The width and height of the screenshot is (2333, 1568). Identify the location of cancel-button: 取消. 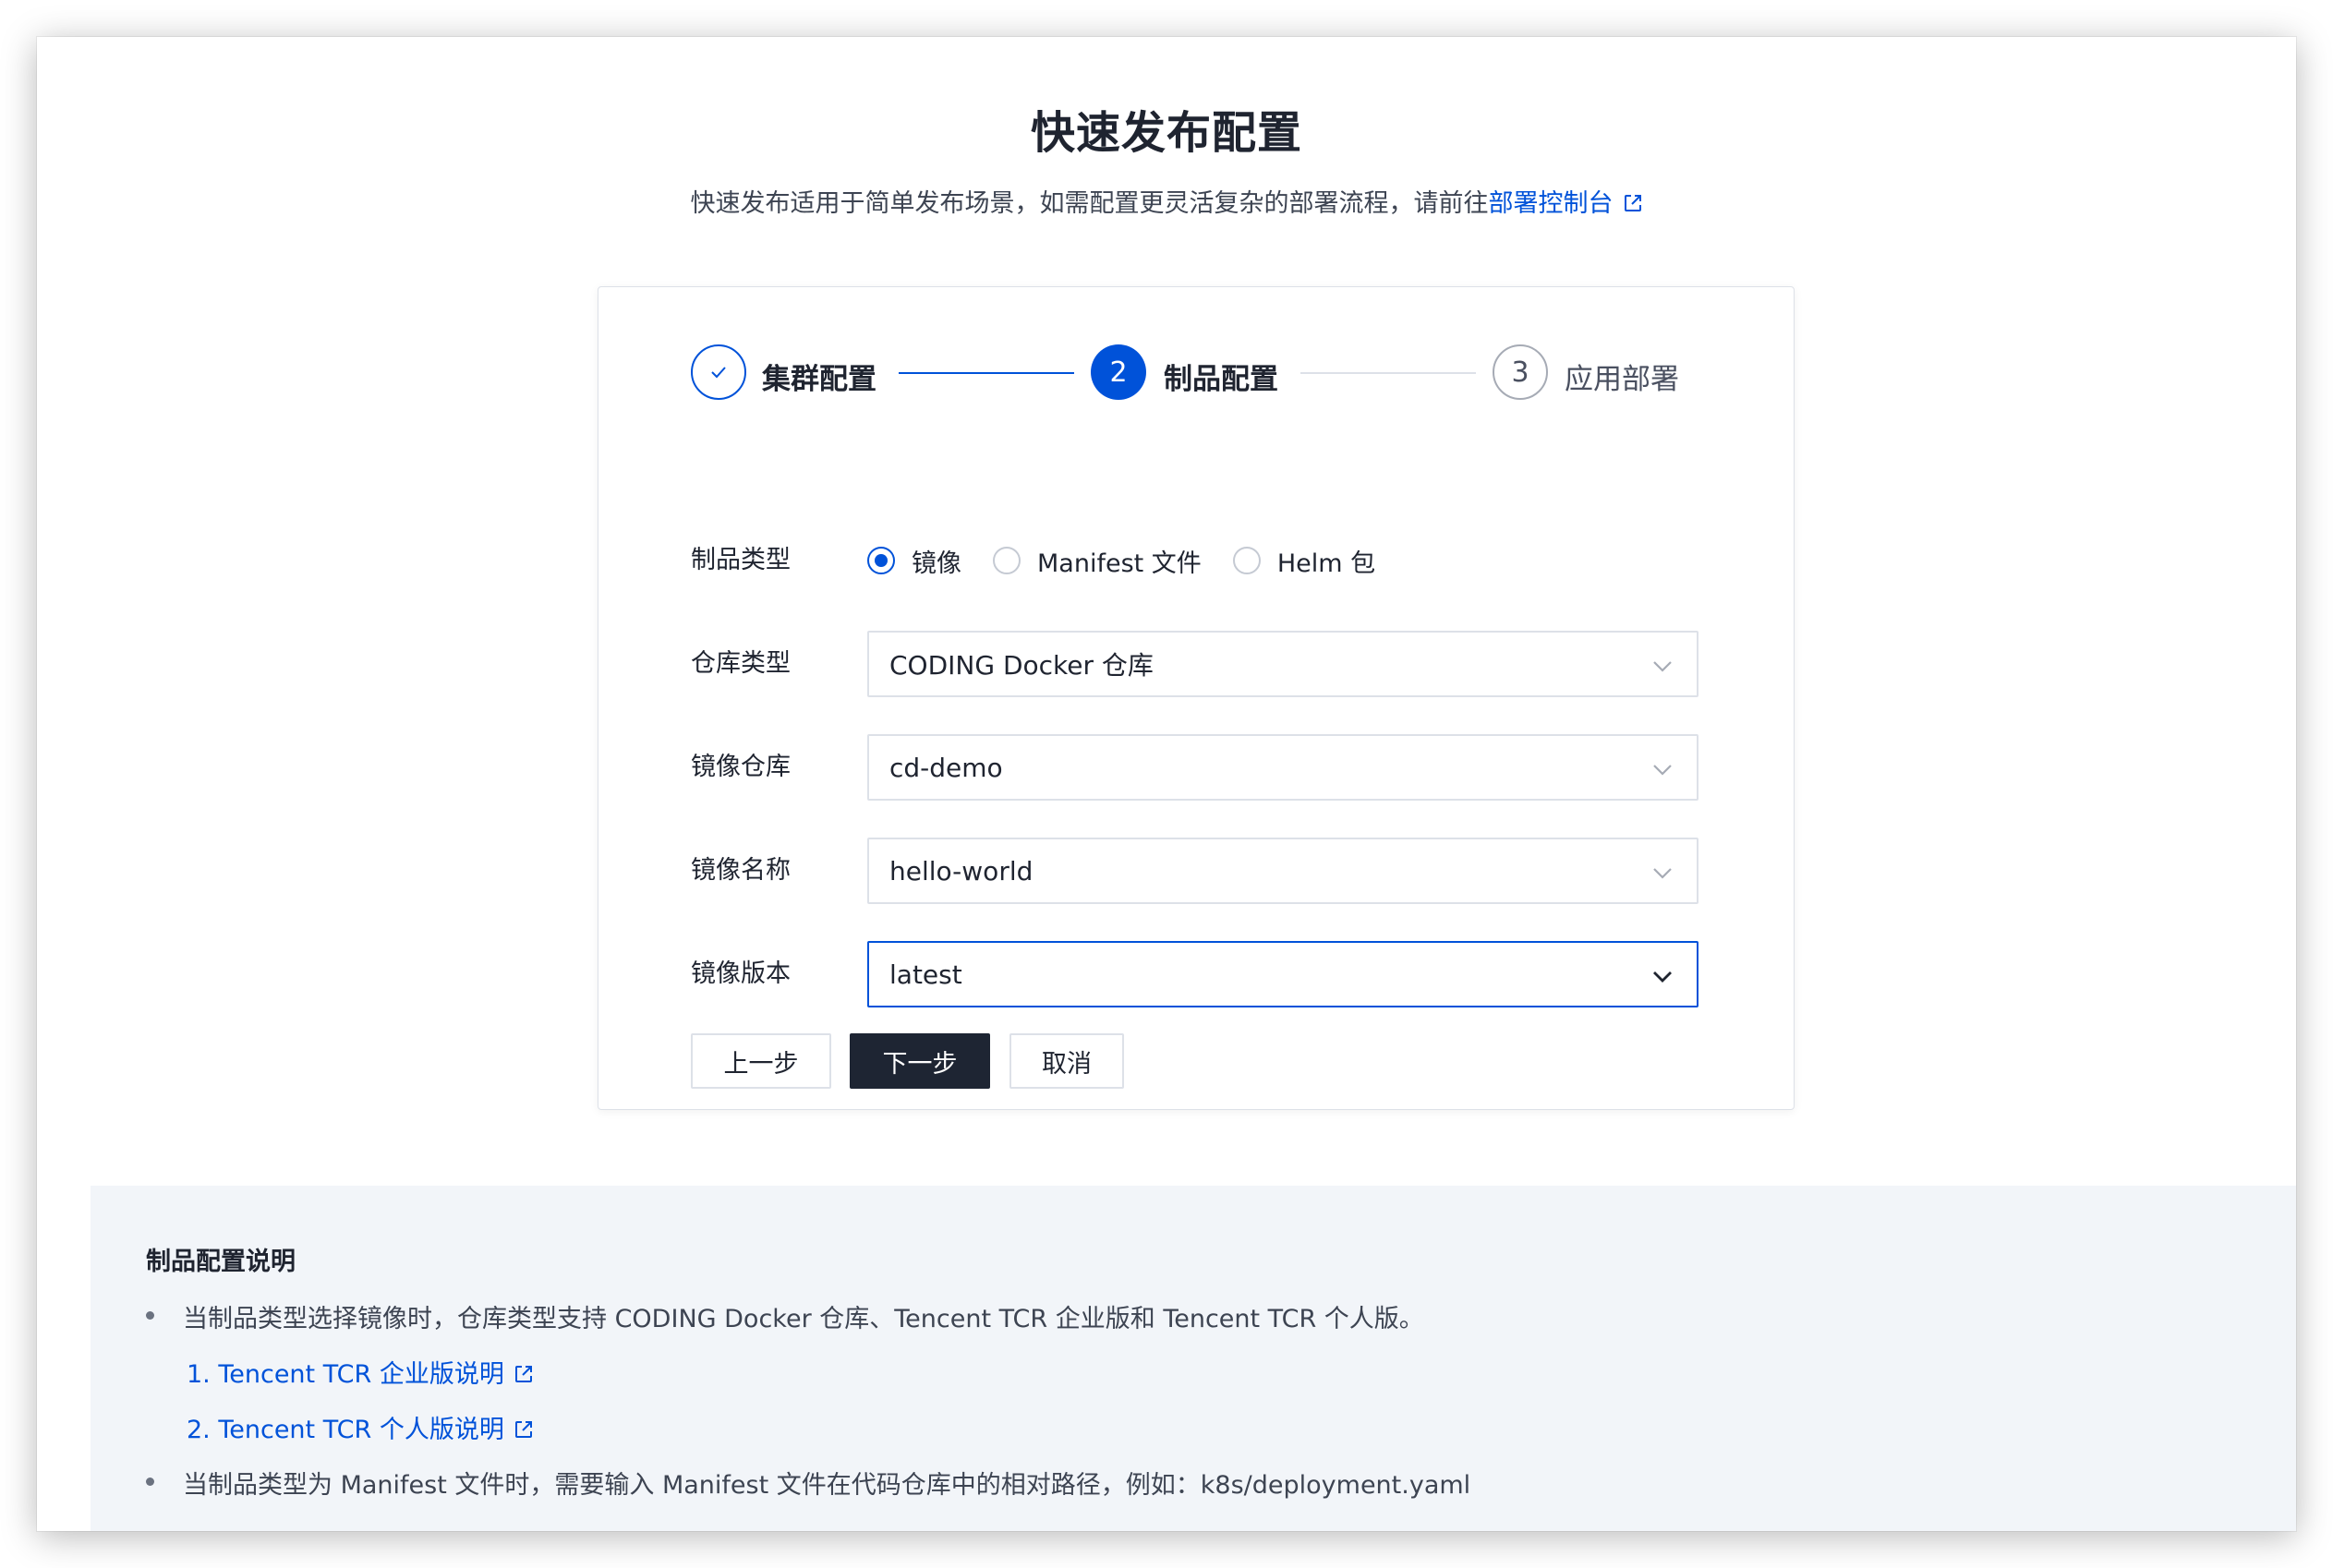
(1066, 1061).